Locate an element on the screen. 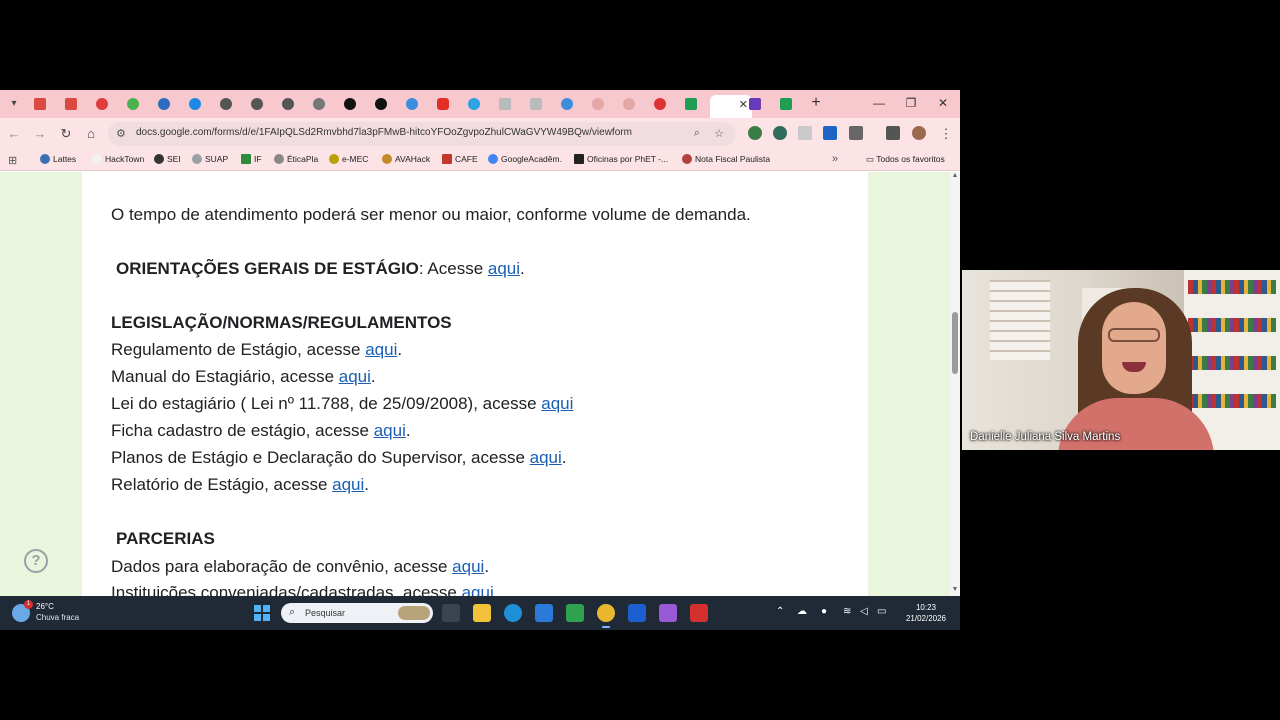 The image size is (1280, 720). scrollbar-track is located at coordinates (955, 384).